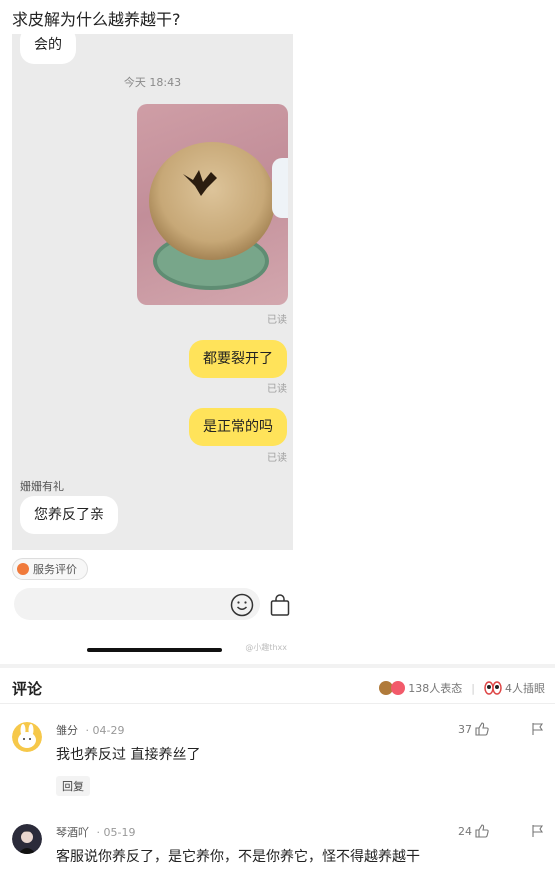 This screenshot has height=872, width=555. I want to click on comment-user: 雏分 · 04-29, so click(90, 730).